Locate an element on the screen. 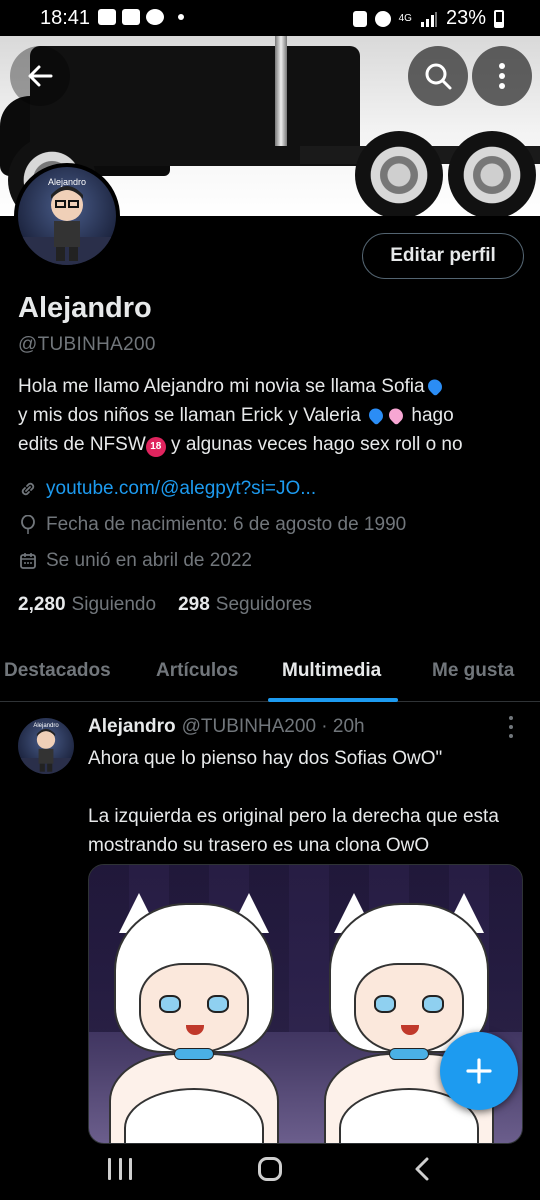 This screenshot has width=540, height=1200. post-more-button is located at coordinates (511, 727).